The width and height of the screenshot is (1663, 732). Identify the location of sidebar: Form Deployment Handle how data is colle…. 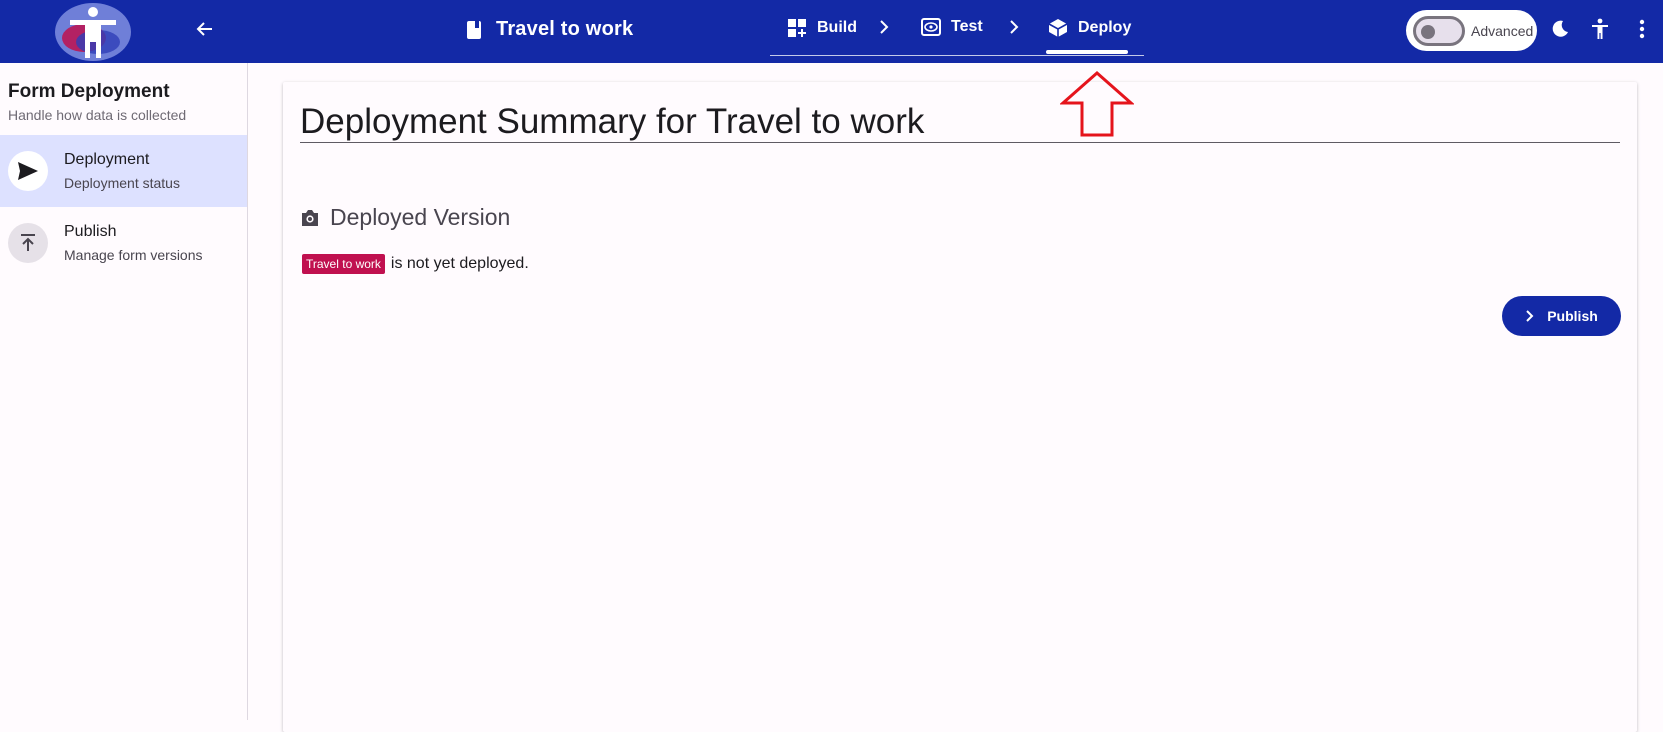
(124, 391).